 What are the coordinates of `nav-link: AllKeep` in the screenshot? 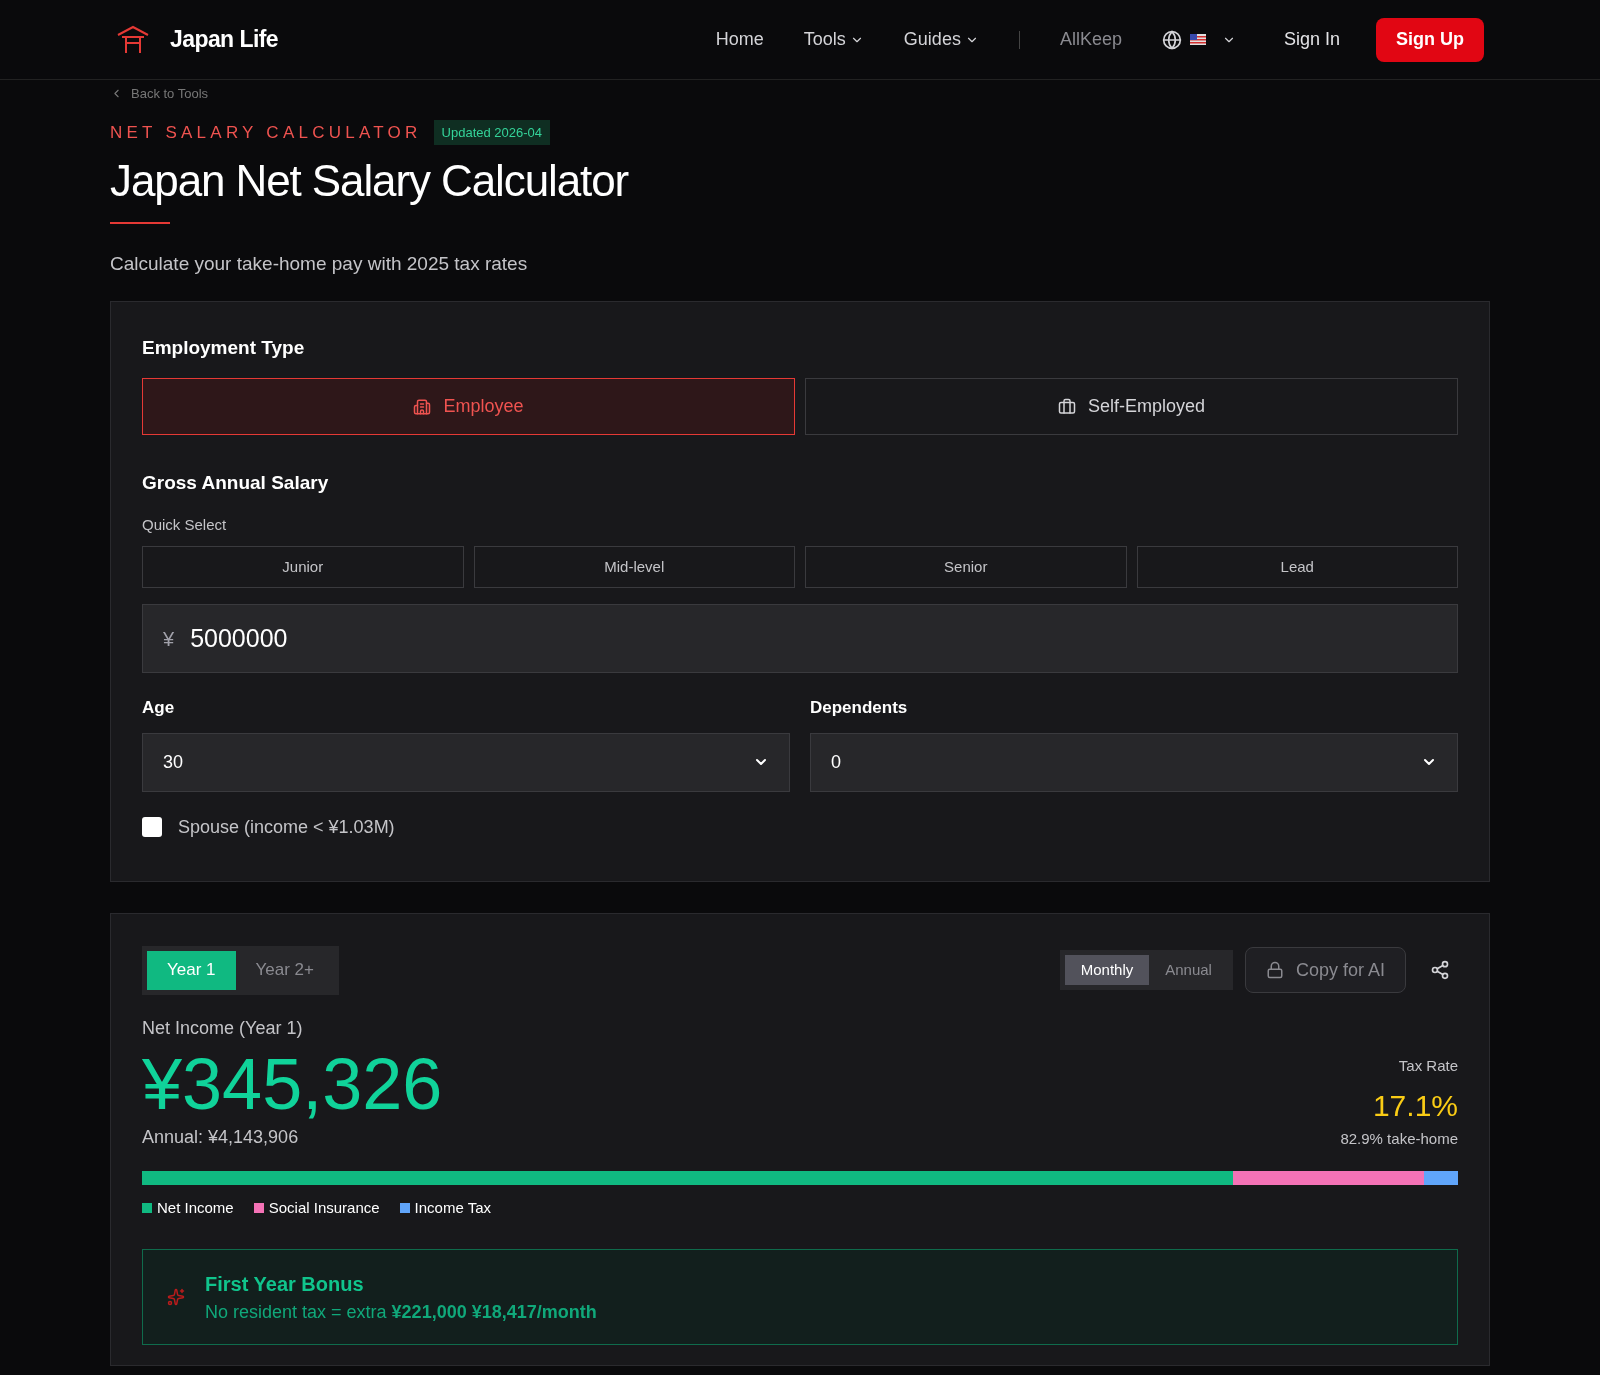 It's located at (1090, 39).